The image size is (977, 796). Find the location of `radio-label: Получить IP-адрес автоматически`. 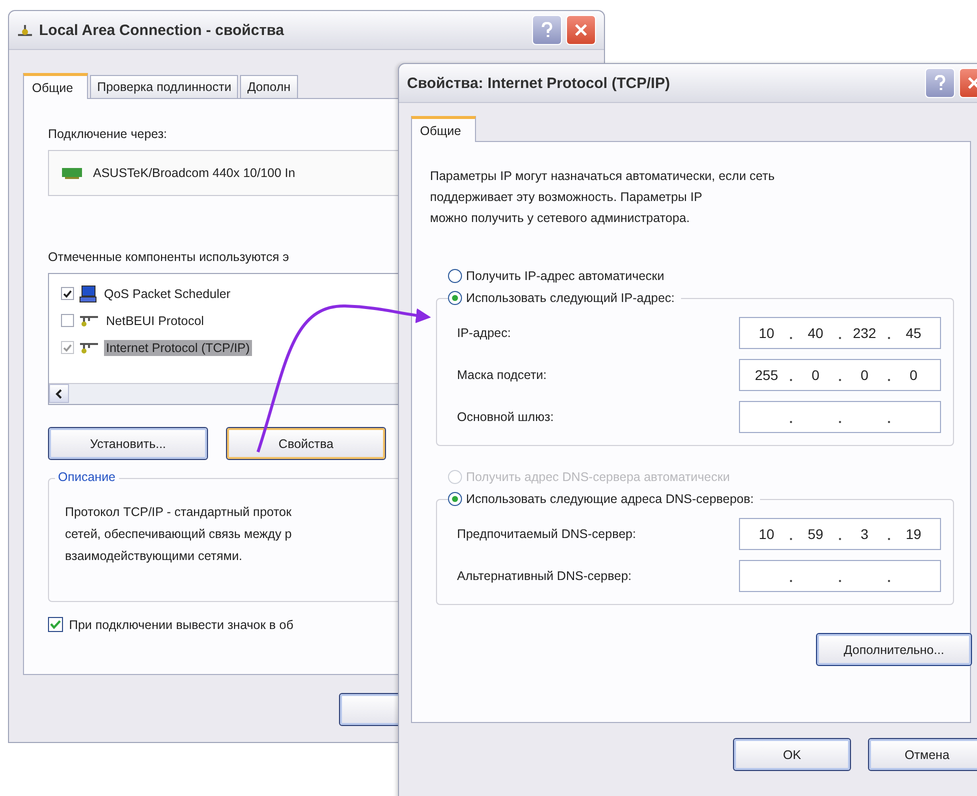

radio-label: Получить IP-адрес автоматически is located at coordinates (565, 276).